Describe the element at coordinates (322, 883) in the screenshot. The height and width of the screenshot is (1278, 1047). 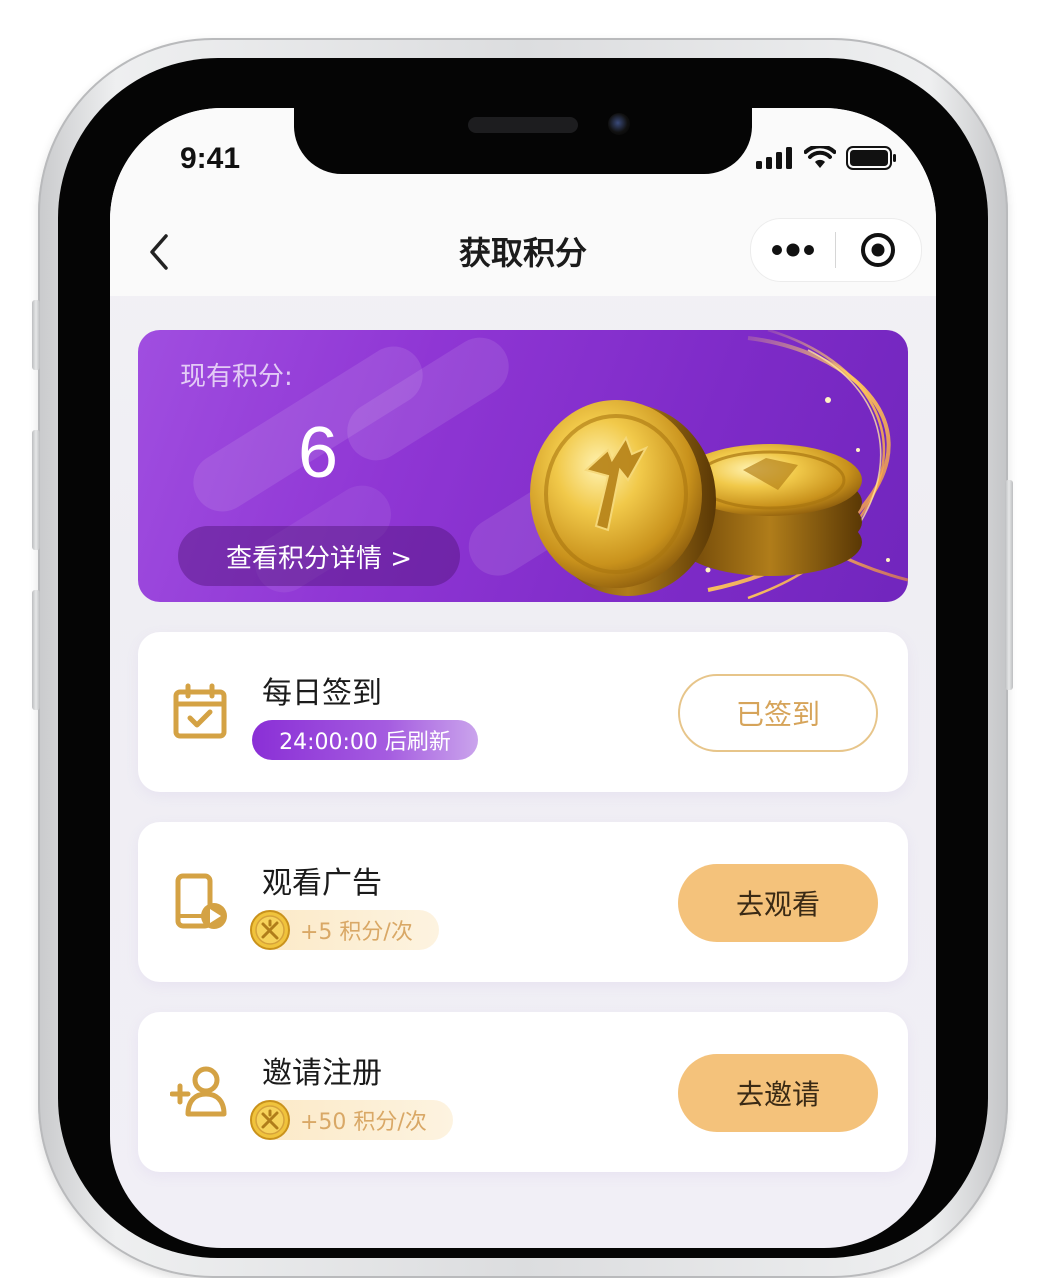
I see `task-title: 观看广告` at that location.